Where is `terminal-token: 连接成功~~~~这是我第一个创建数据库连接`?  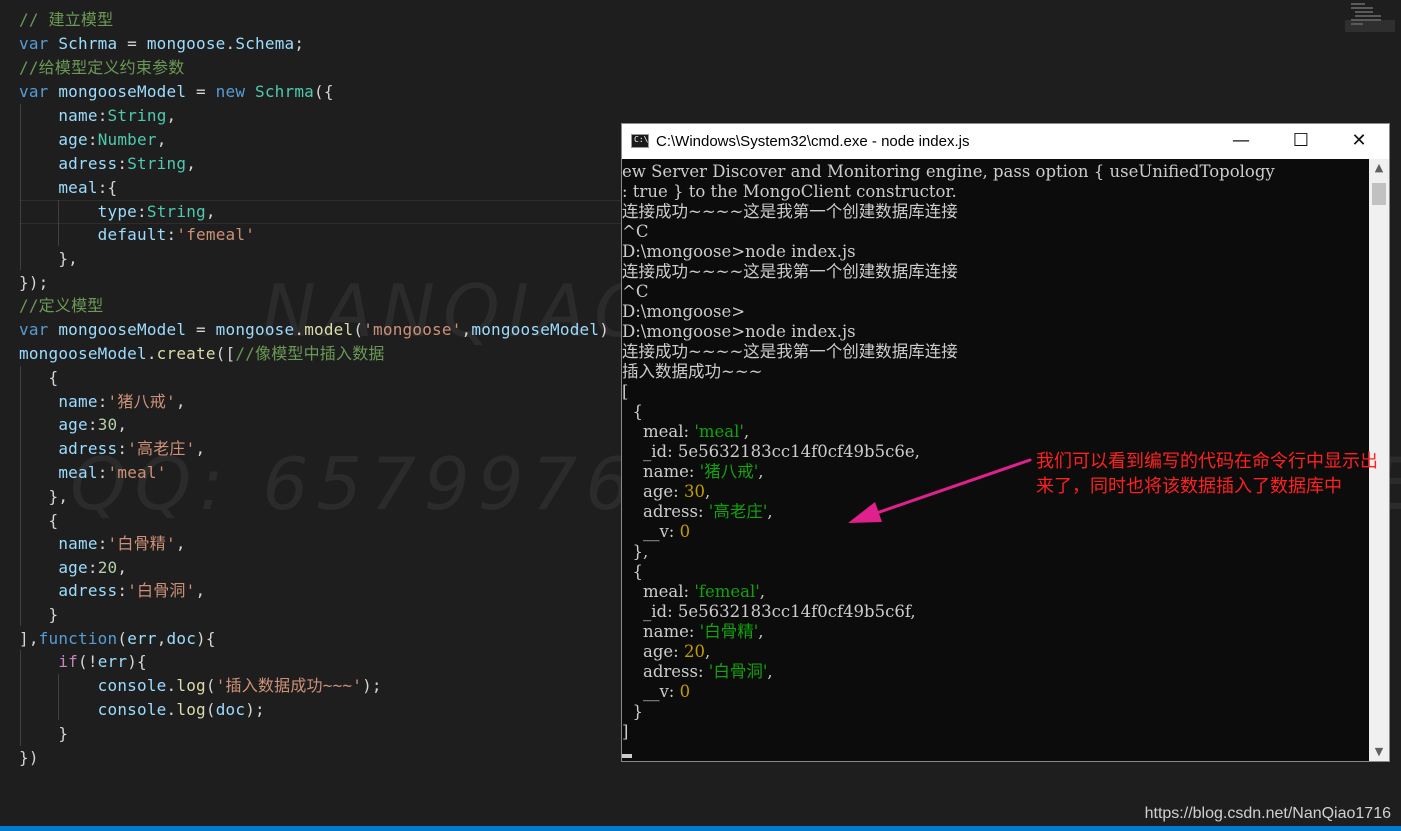
terminal-token: 连接成功~~~~这是我第一个创建数据库连接 is located at coordinates (790, 271).